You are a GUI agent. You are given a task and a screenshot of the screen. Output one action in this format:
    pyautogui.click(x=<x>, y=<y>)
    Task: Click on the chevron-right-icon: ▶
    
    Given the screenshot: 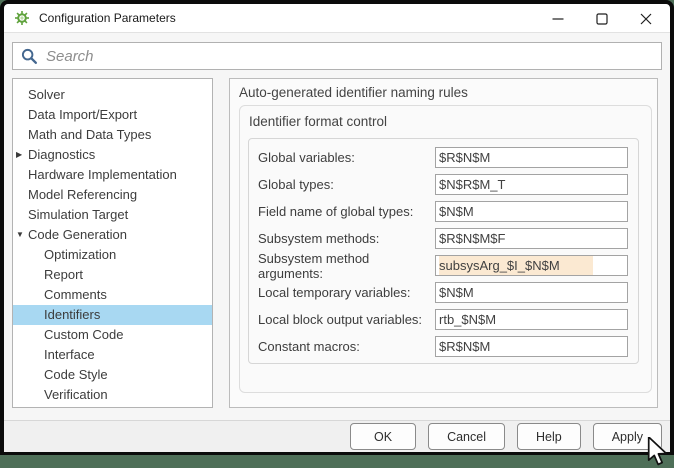 What is the action you would take?
    pyautogui.click(x=19, y=154)
    